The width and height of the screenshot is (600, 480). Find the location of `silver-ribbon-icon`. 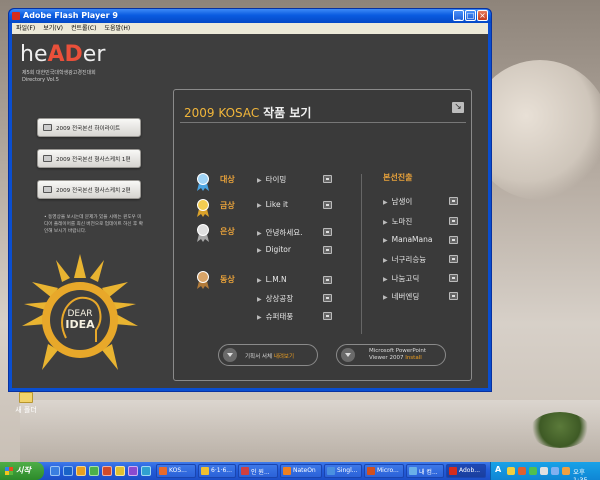

silver-ribbon-icon is located at coordinates (203, 233).